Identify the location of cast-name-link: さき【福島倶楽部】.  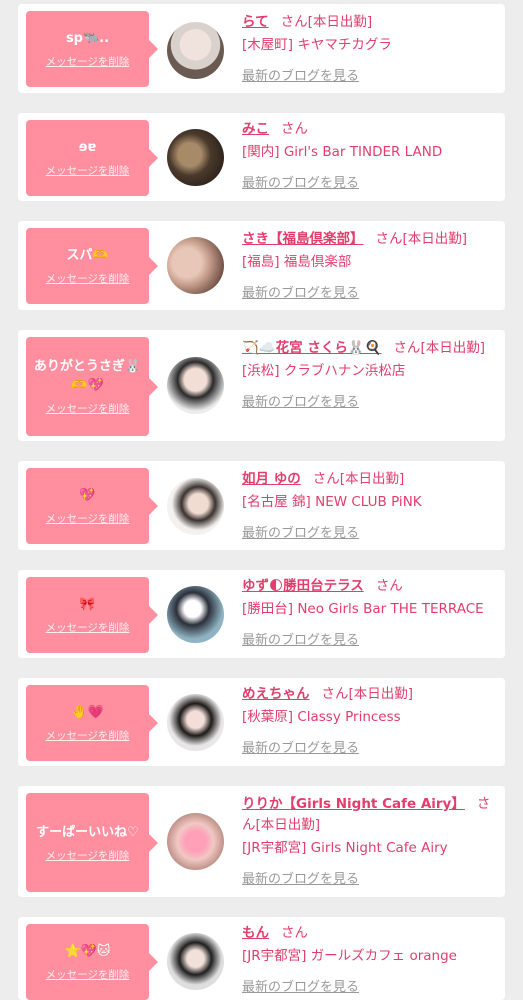
(303, 239).